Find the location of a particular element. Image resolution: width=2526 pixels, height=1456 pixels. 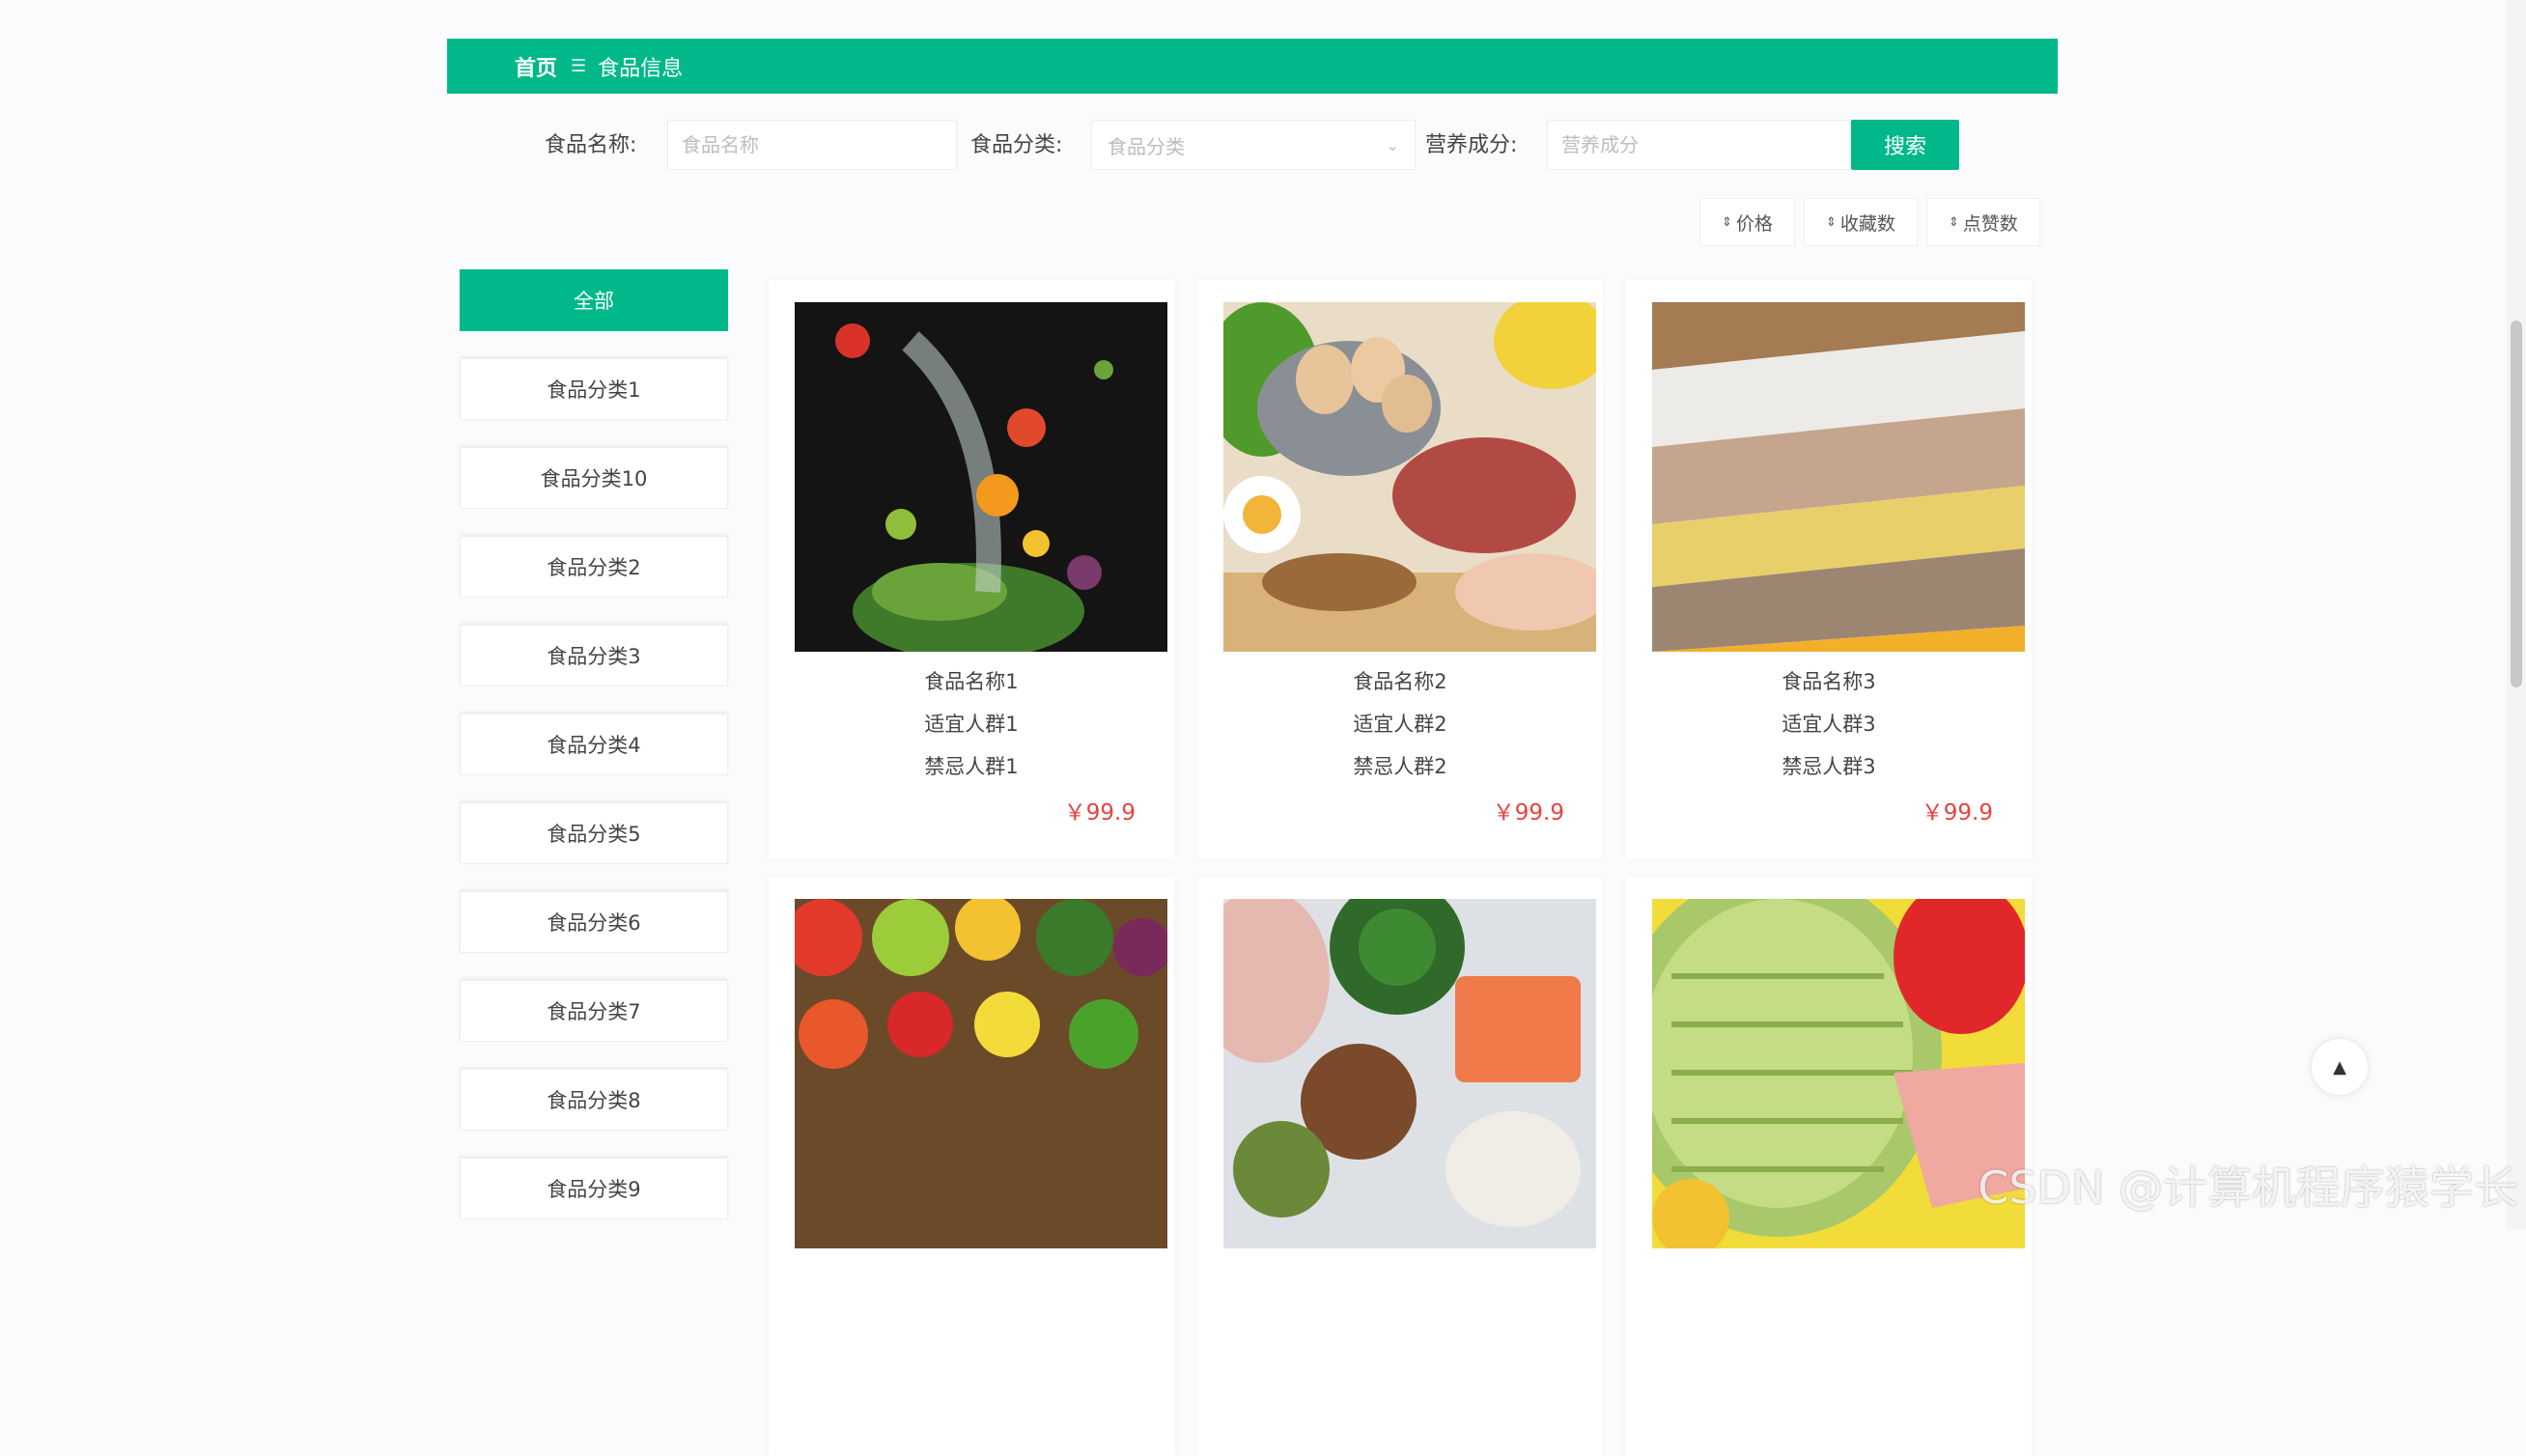

breadcrumb-current: 食品信息 is located at coordinates (641, 69).